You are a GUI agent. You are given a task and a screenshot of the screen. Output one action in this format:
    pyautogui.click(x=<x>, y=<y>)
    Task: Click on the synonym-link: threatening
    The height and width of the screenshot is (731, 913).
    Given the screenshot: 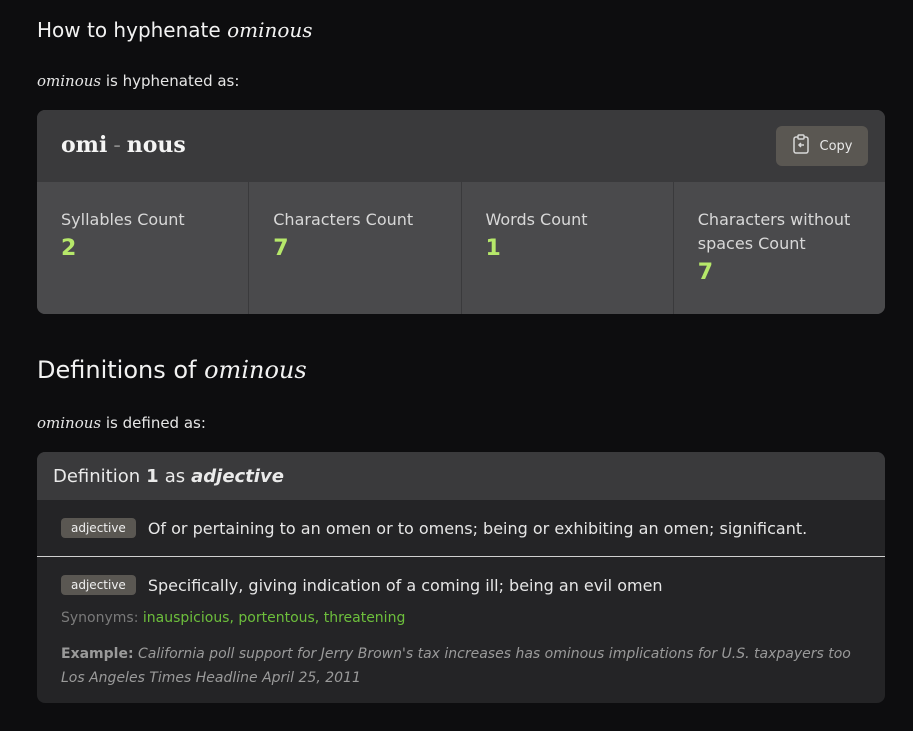 What is the action you would take?
    pyautogui.click(x=365, y=618)
    